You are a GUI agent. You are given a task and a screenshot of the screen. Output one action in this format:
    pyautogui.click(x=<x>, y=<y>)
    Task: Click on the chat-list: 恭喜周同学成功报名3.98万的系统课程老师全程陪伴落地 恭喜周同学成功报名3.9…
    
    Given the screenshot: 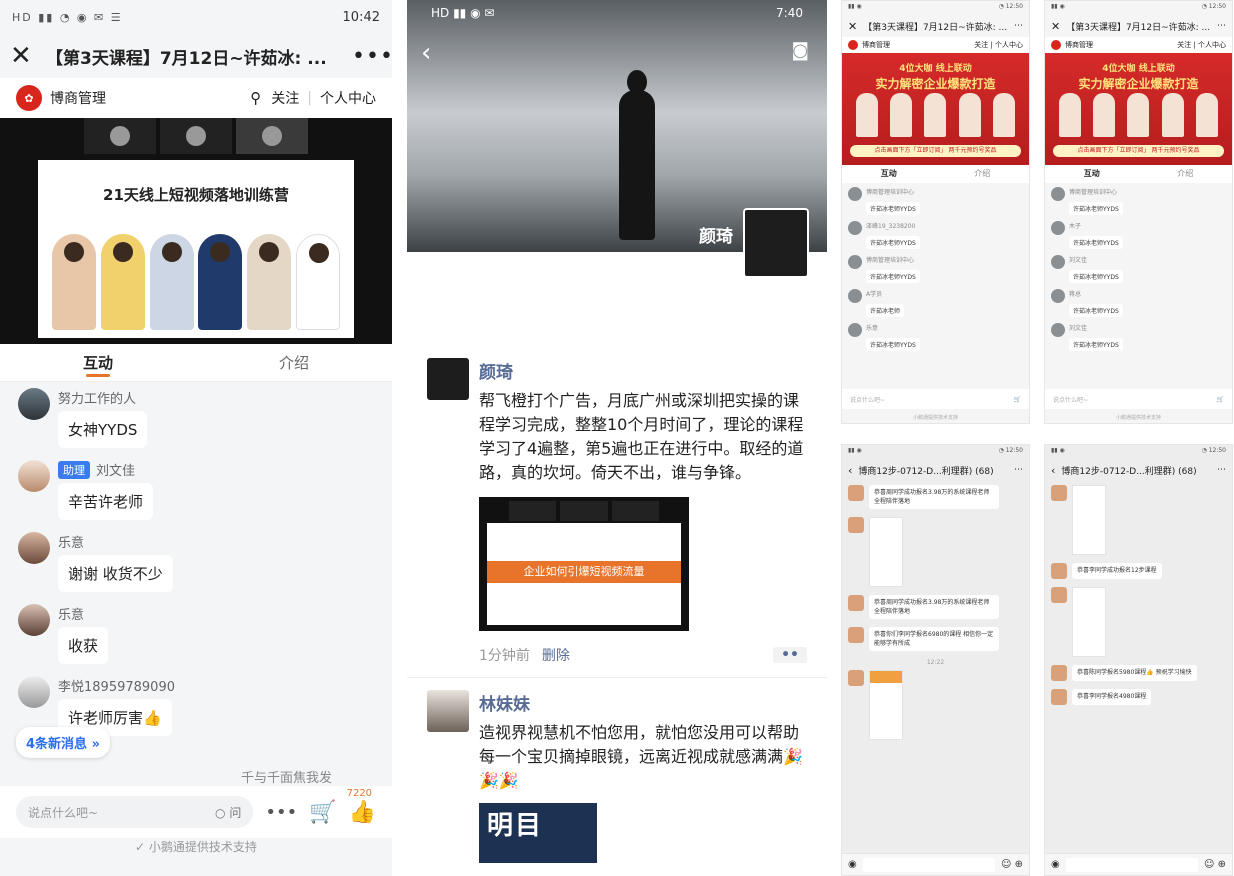 What is the action you would take?
    pyautogui.click(x=935, y=616)
    